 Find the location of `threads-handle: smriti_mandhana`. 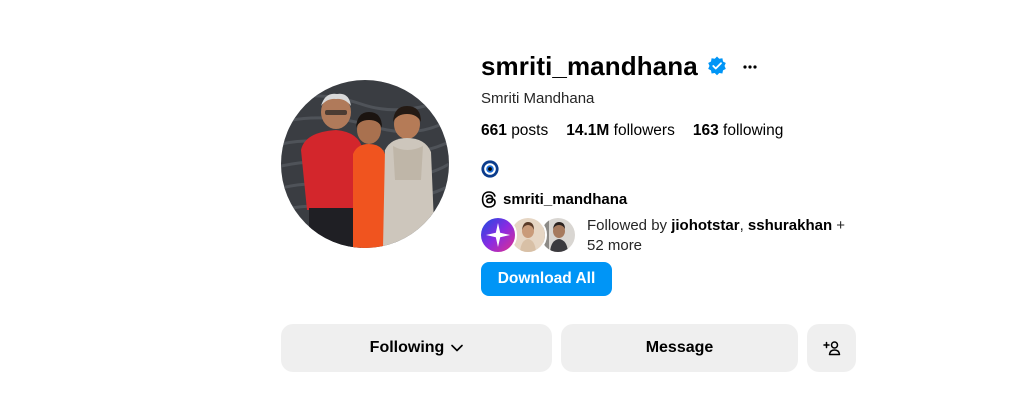

threads-handle: smriti_mandhana is located at coordinates (565, 199).